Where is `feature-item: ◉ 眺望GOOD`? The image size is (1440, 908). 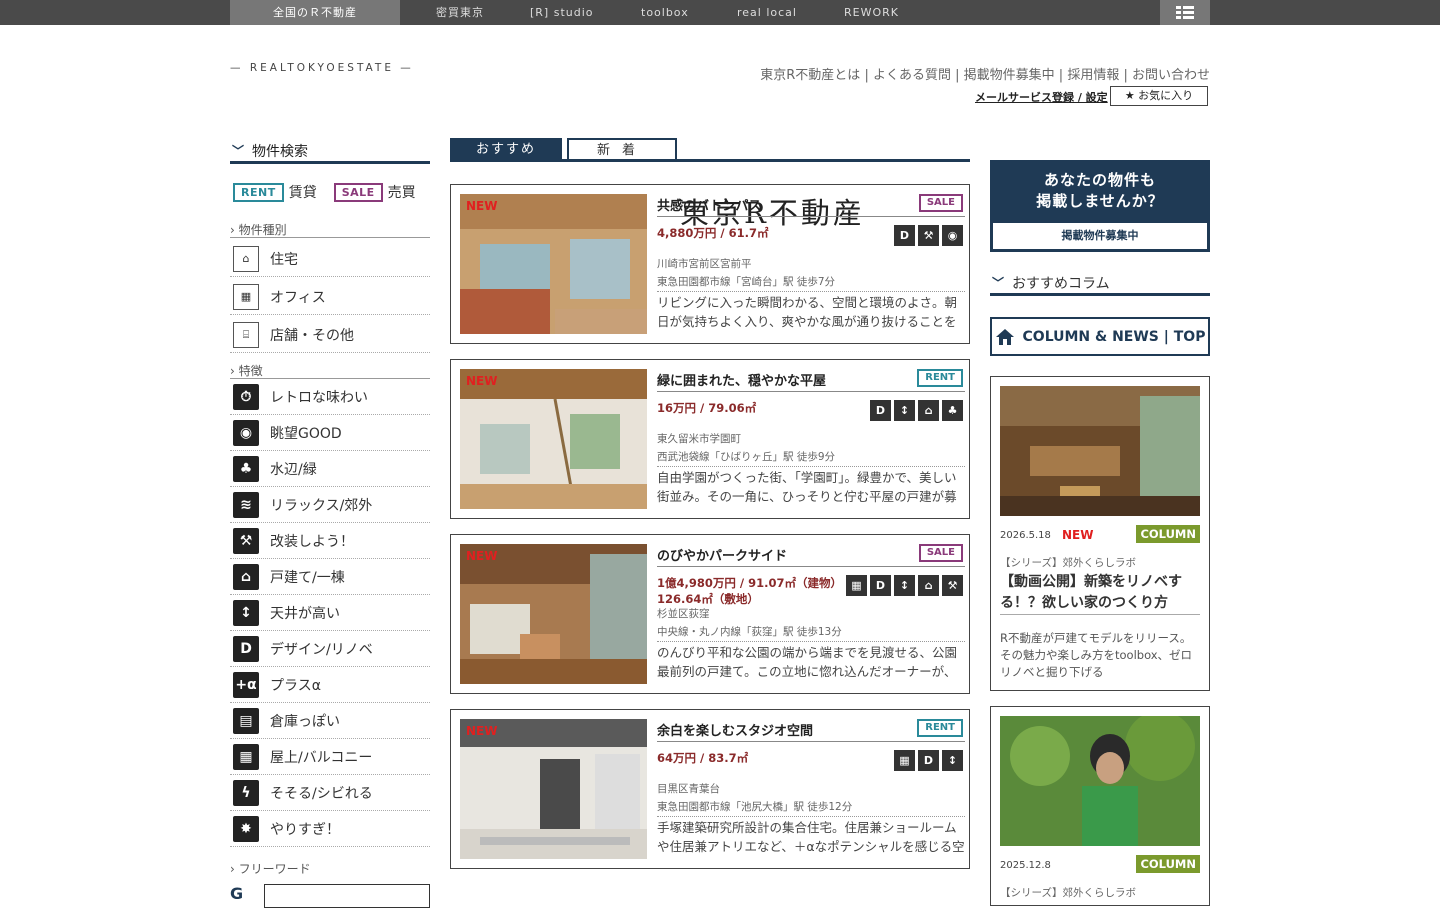
feature-item: ◉ 眺望GOOD is located at coordinates (330, 433).